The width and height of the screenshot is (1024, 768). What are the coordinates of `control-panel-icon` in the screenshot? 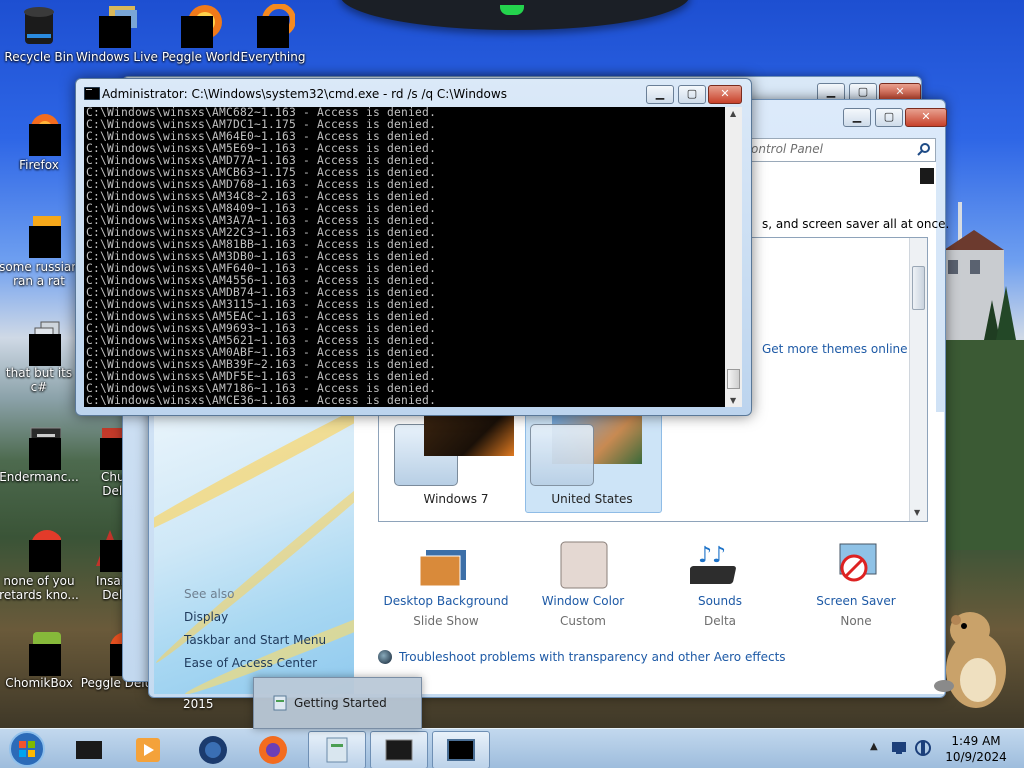 It's located at (337, 750).